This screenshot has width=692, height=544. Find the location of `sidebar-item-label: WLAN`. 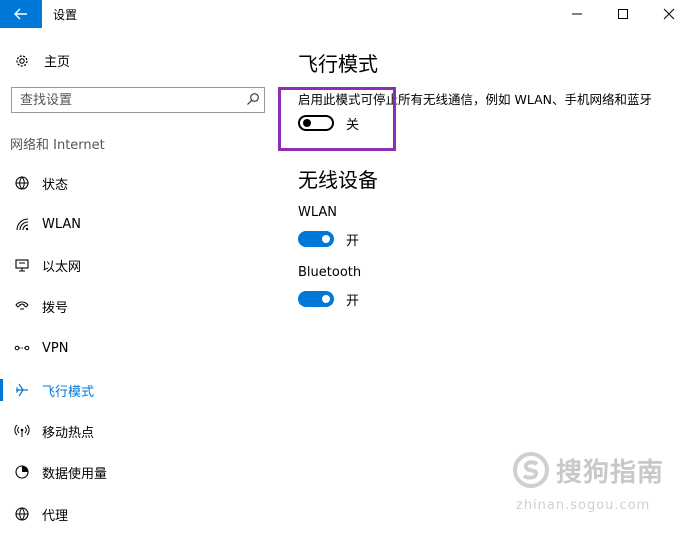

sidebar-item-label: WLAN is located at coordinates (62, 224).